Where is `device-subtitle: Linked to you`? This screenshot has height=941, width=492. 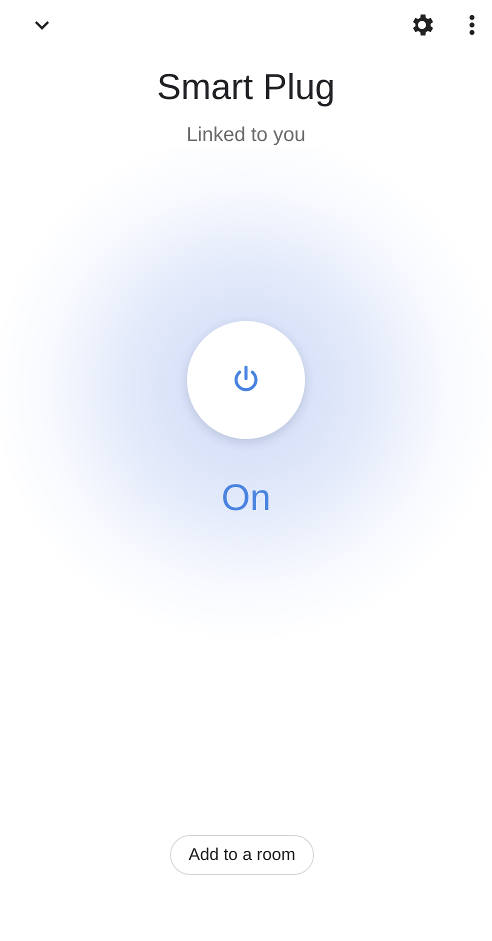 device-subtitle: Linked to you is located at coordinates (246, 135).